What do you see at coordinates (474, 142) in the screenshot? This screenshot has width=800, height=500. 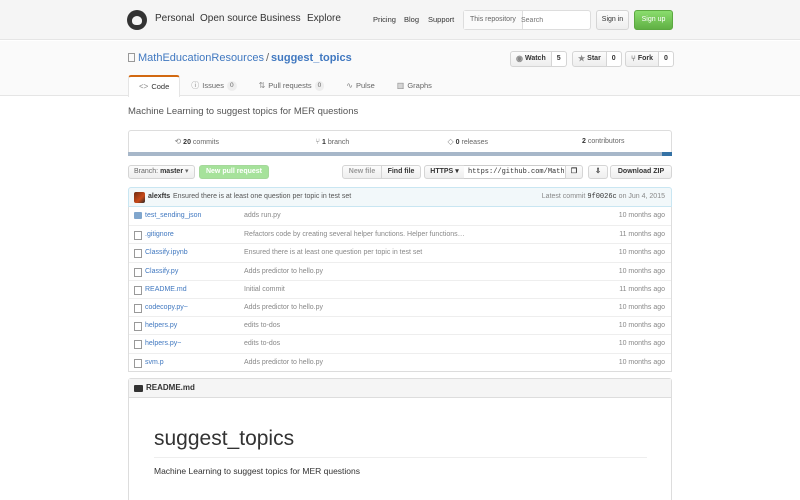 I see `releases-label: releases` at bounding box center [474, 142].